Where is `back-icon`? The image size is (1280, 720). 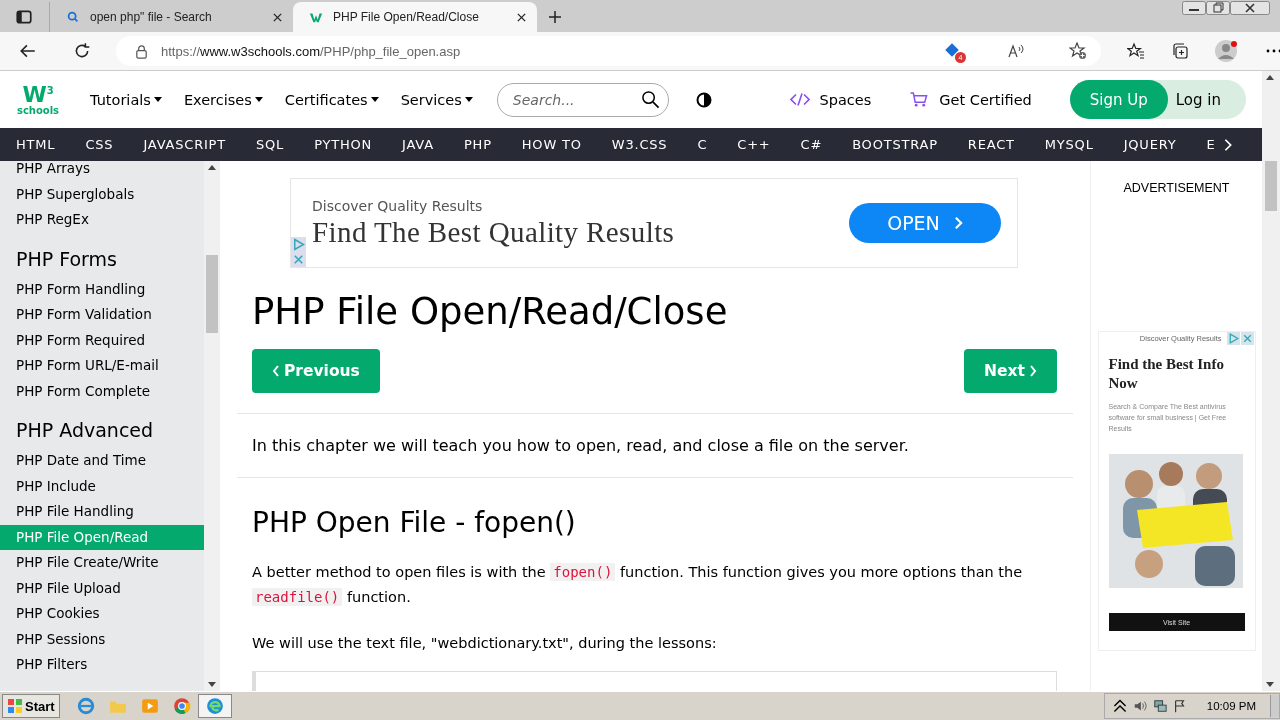
back-icon is located at coordinates (28, 51).